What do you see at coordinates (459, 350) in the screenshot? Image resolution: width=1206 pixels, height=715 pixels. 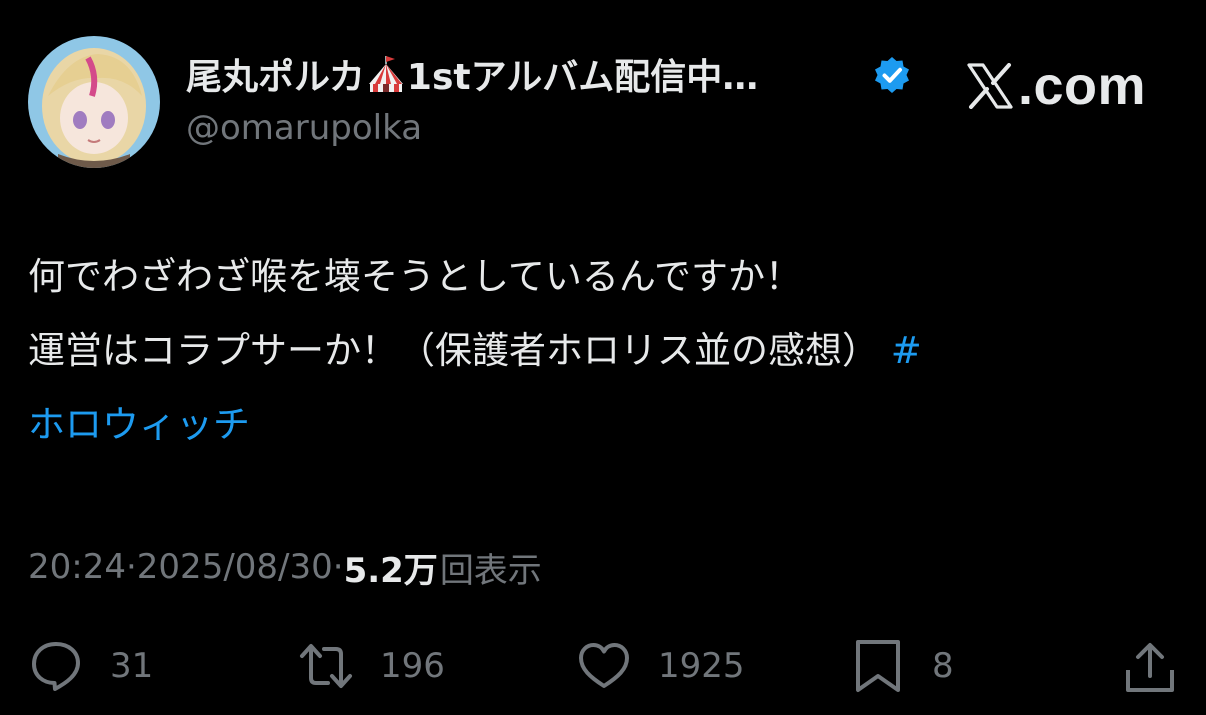 I see `tweet-line-2-text: 運営はコラプサーか！（保護者ホロリス並の感想）` at bounding box center [459, 350].